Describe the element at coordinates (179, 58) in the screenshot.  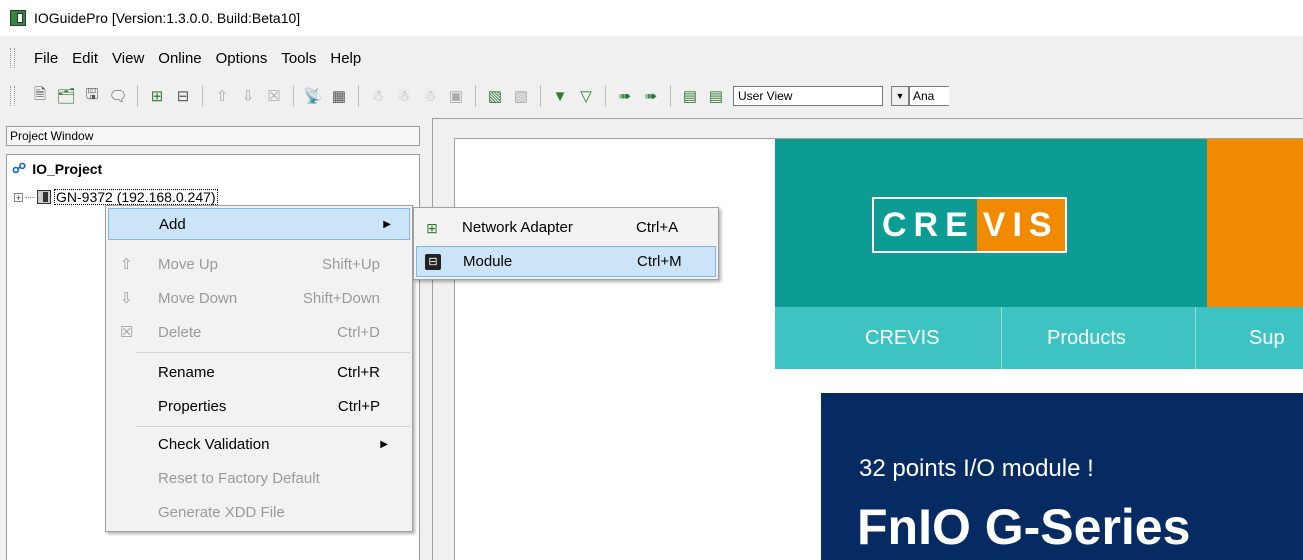
I see `menu-online: Online` at that location.